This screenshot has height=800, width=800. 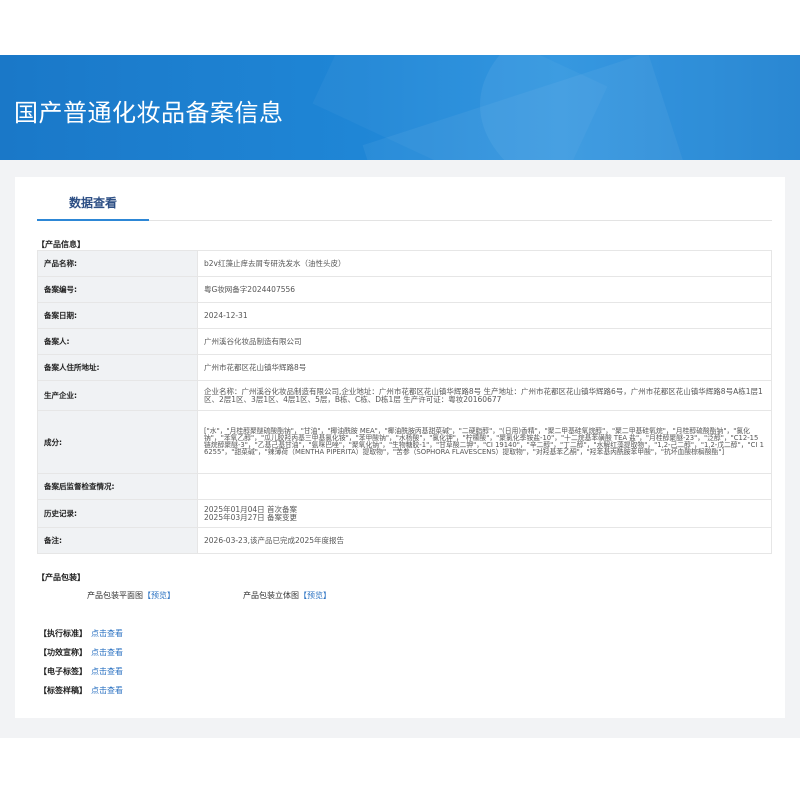 What do you see at coordinates (107, 633) in the screenshot?
I see `standard-view-link: 点击查看` at bounding box center [107, 633].